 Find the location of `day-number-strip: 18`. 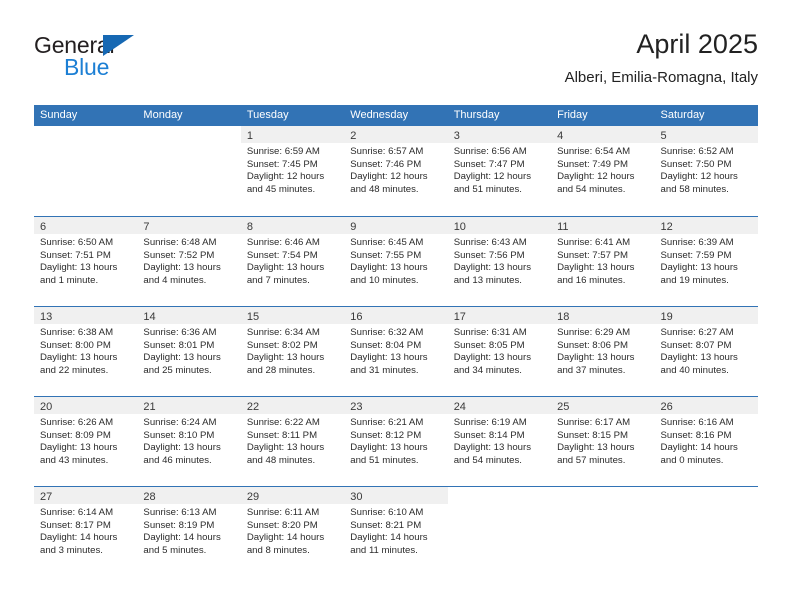

day-number-strip: 18 is located at coordinates (603, 315).